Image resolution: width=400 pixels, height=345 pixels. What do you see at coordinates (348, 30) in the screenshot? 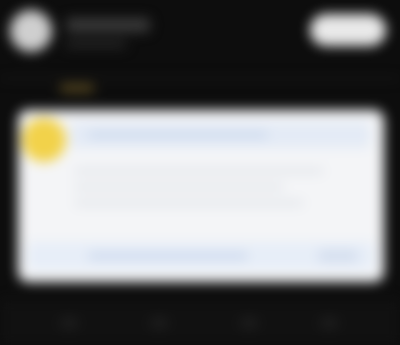
I see `header-action-button` at bounding box center [348, 30].